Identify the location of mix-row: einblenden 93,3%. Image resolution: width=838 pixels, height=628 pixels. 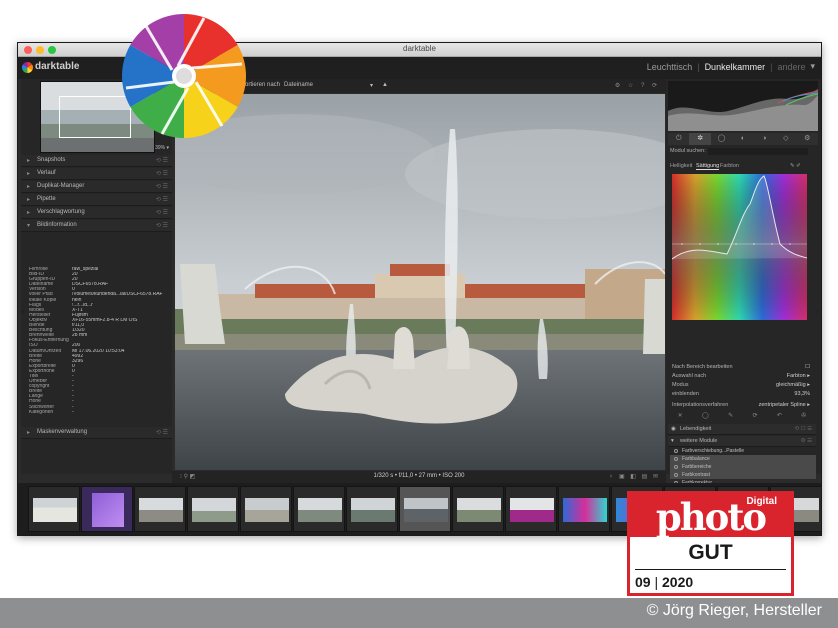
(742, 394).